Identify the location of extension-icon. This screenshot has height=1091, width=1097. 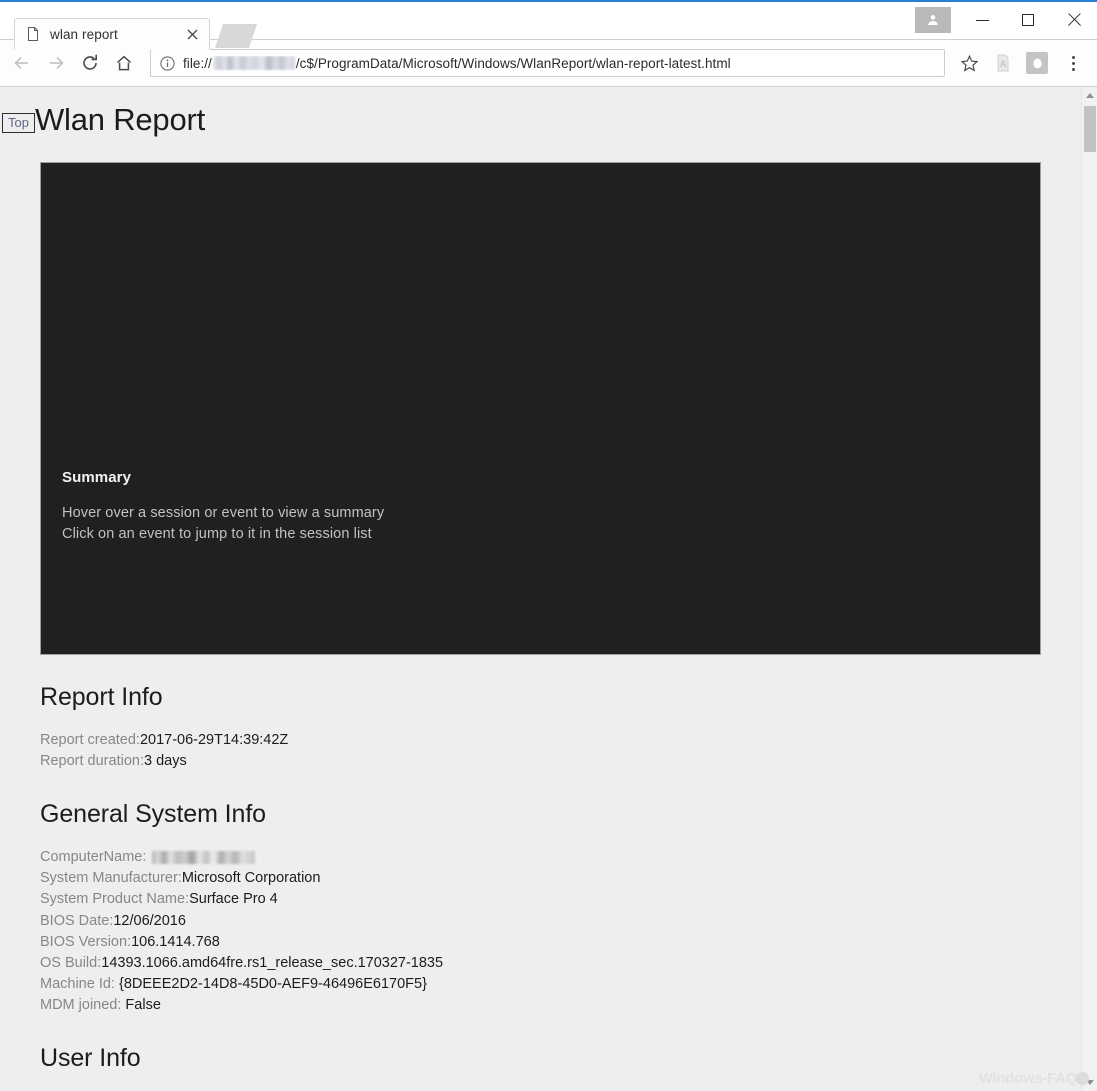
(1037, 63).